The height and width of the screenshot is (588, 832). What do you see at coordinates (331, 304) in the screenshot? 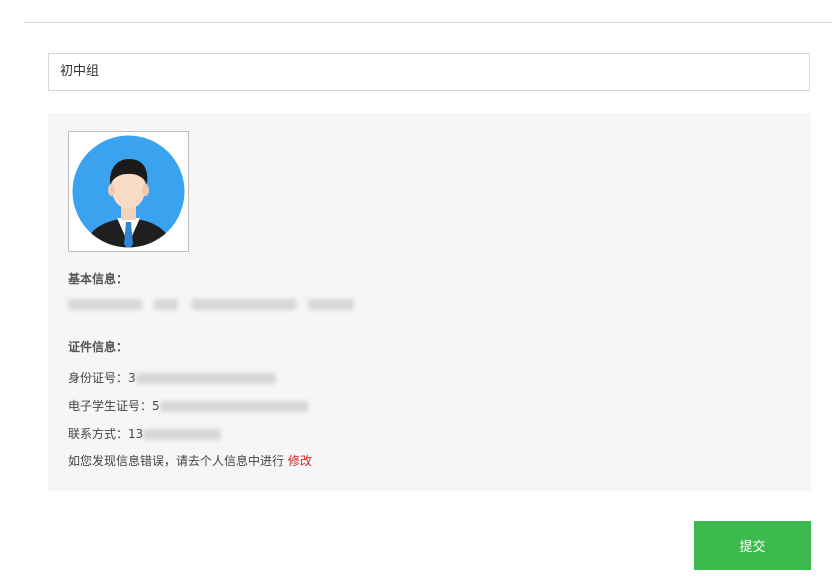
I see `redacted-grade` at bounding box center [331, 304].